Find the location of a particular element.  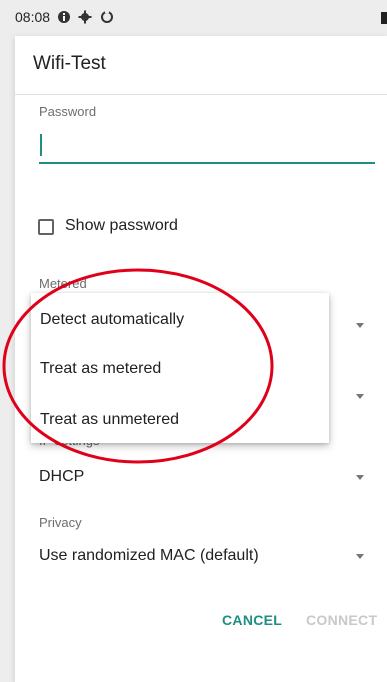

connect-button: CONNECT is located at coordinates (341, 620).